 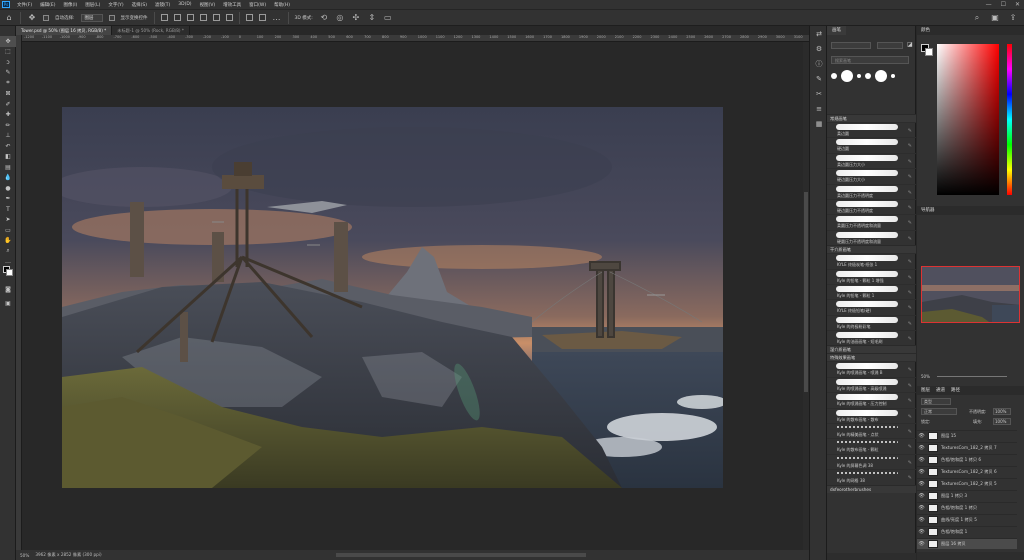 I want to click on search-icon: ⌕, so click(x=977, y=18).